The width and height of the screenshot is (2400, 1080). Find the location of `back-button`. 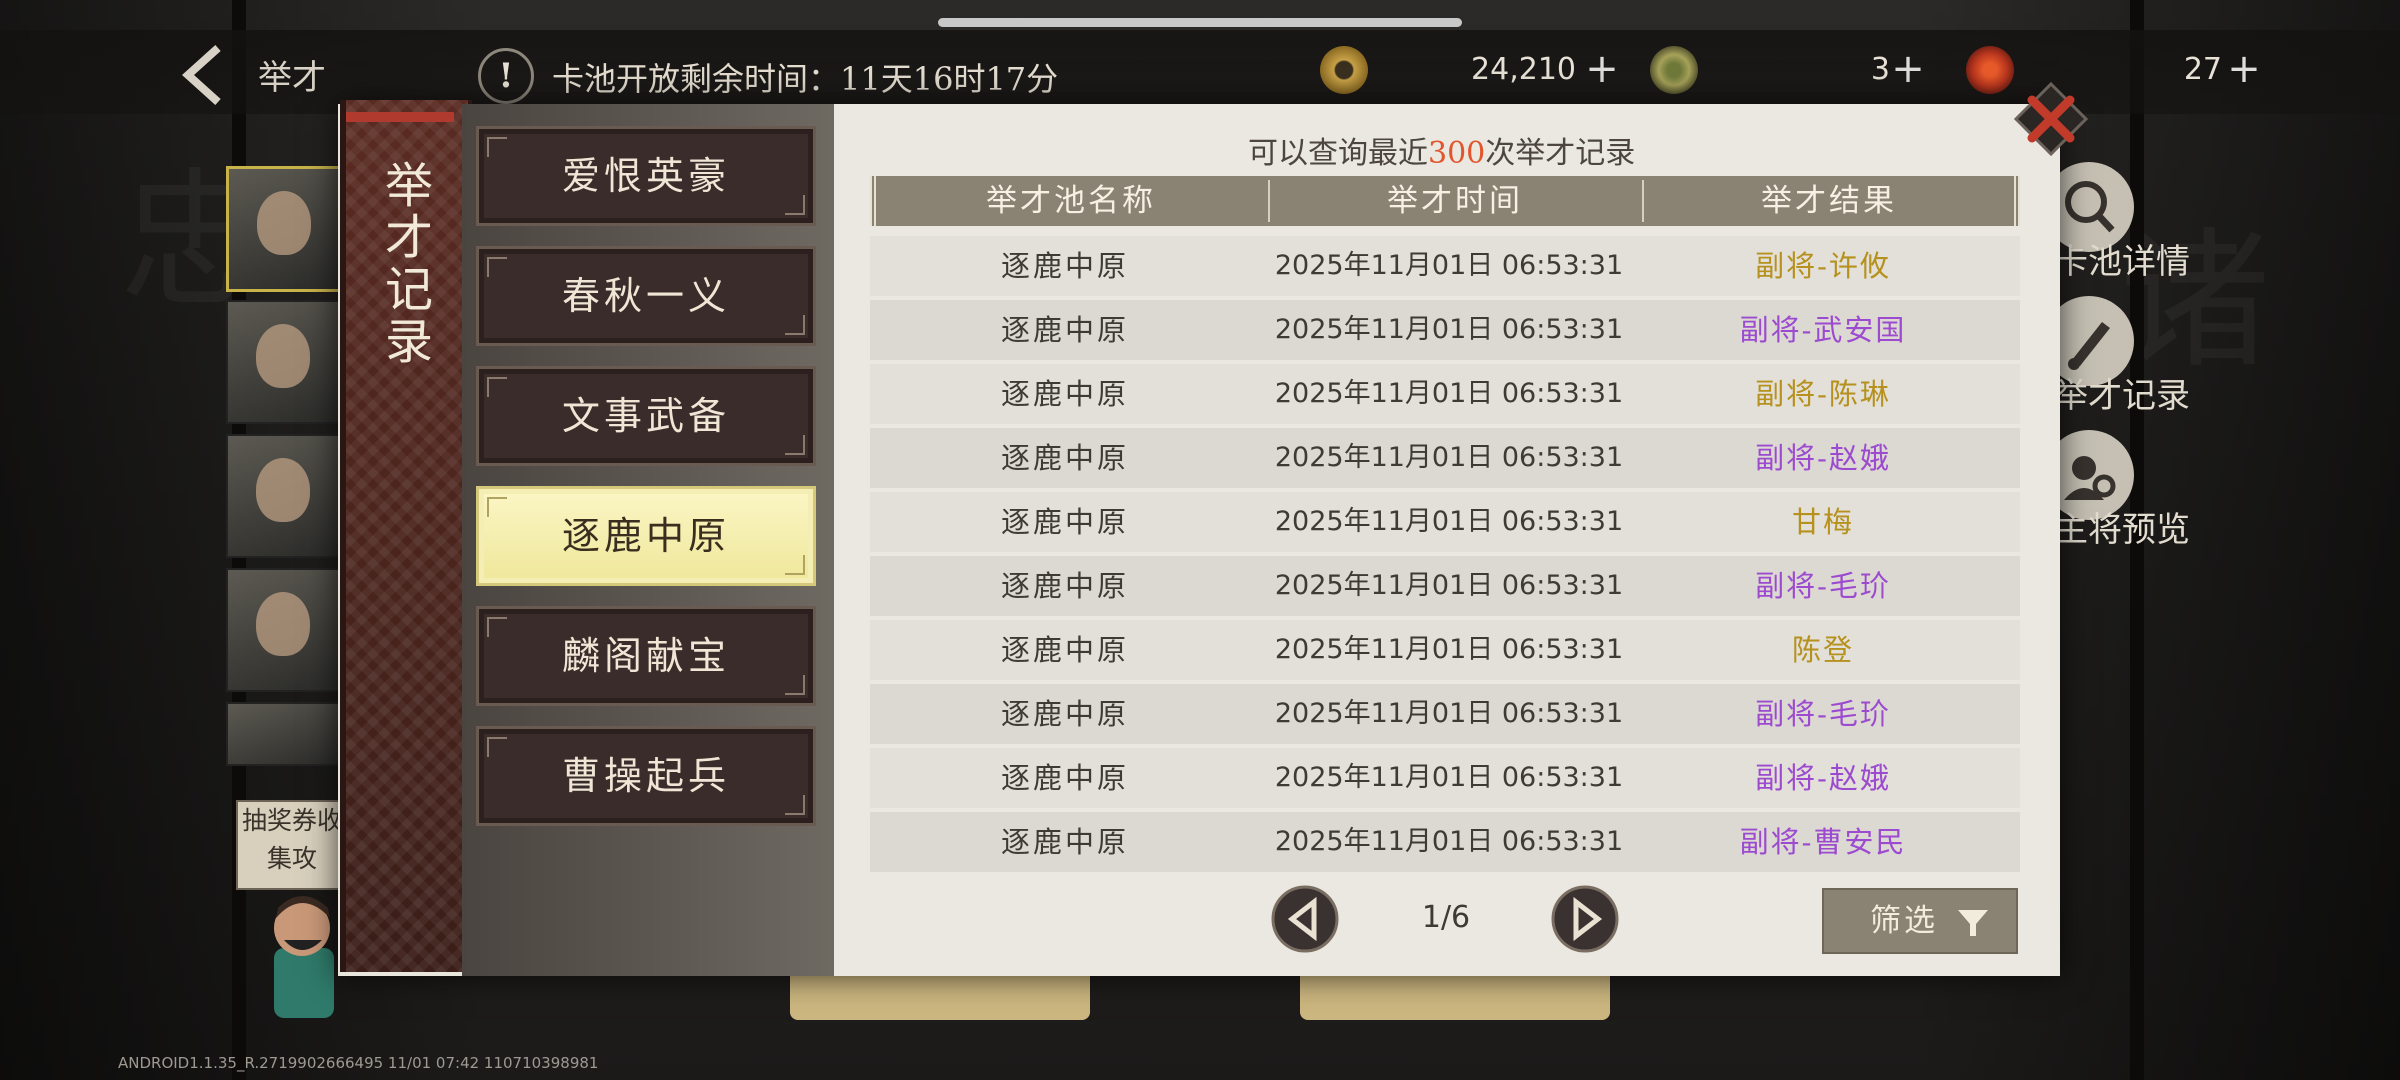

back-button is located at coordinates (205, 75).